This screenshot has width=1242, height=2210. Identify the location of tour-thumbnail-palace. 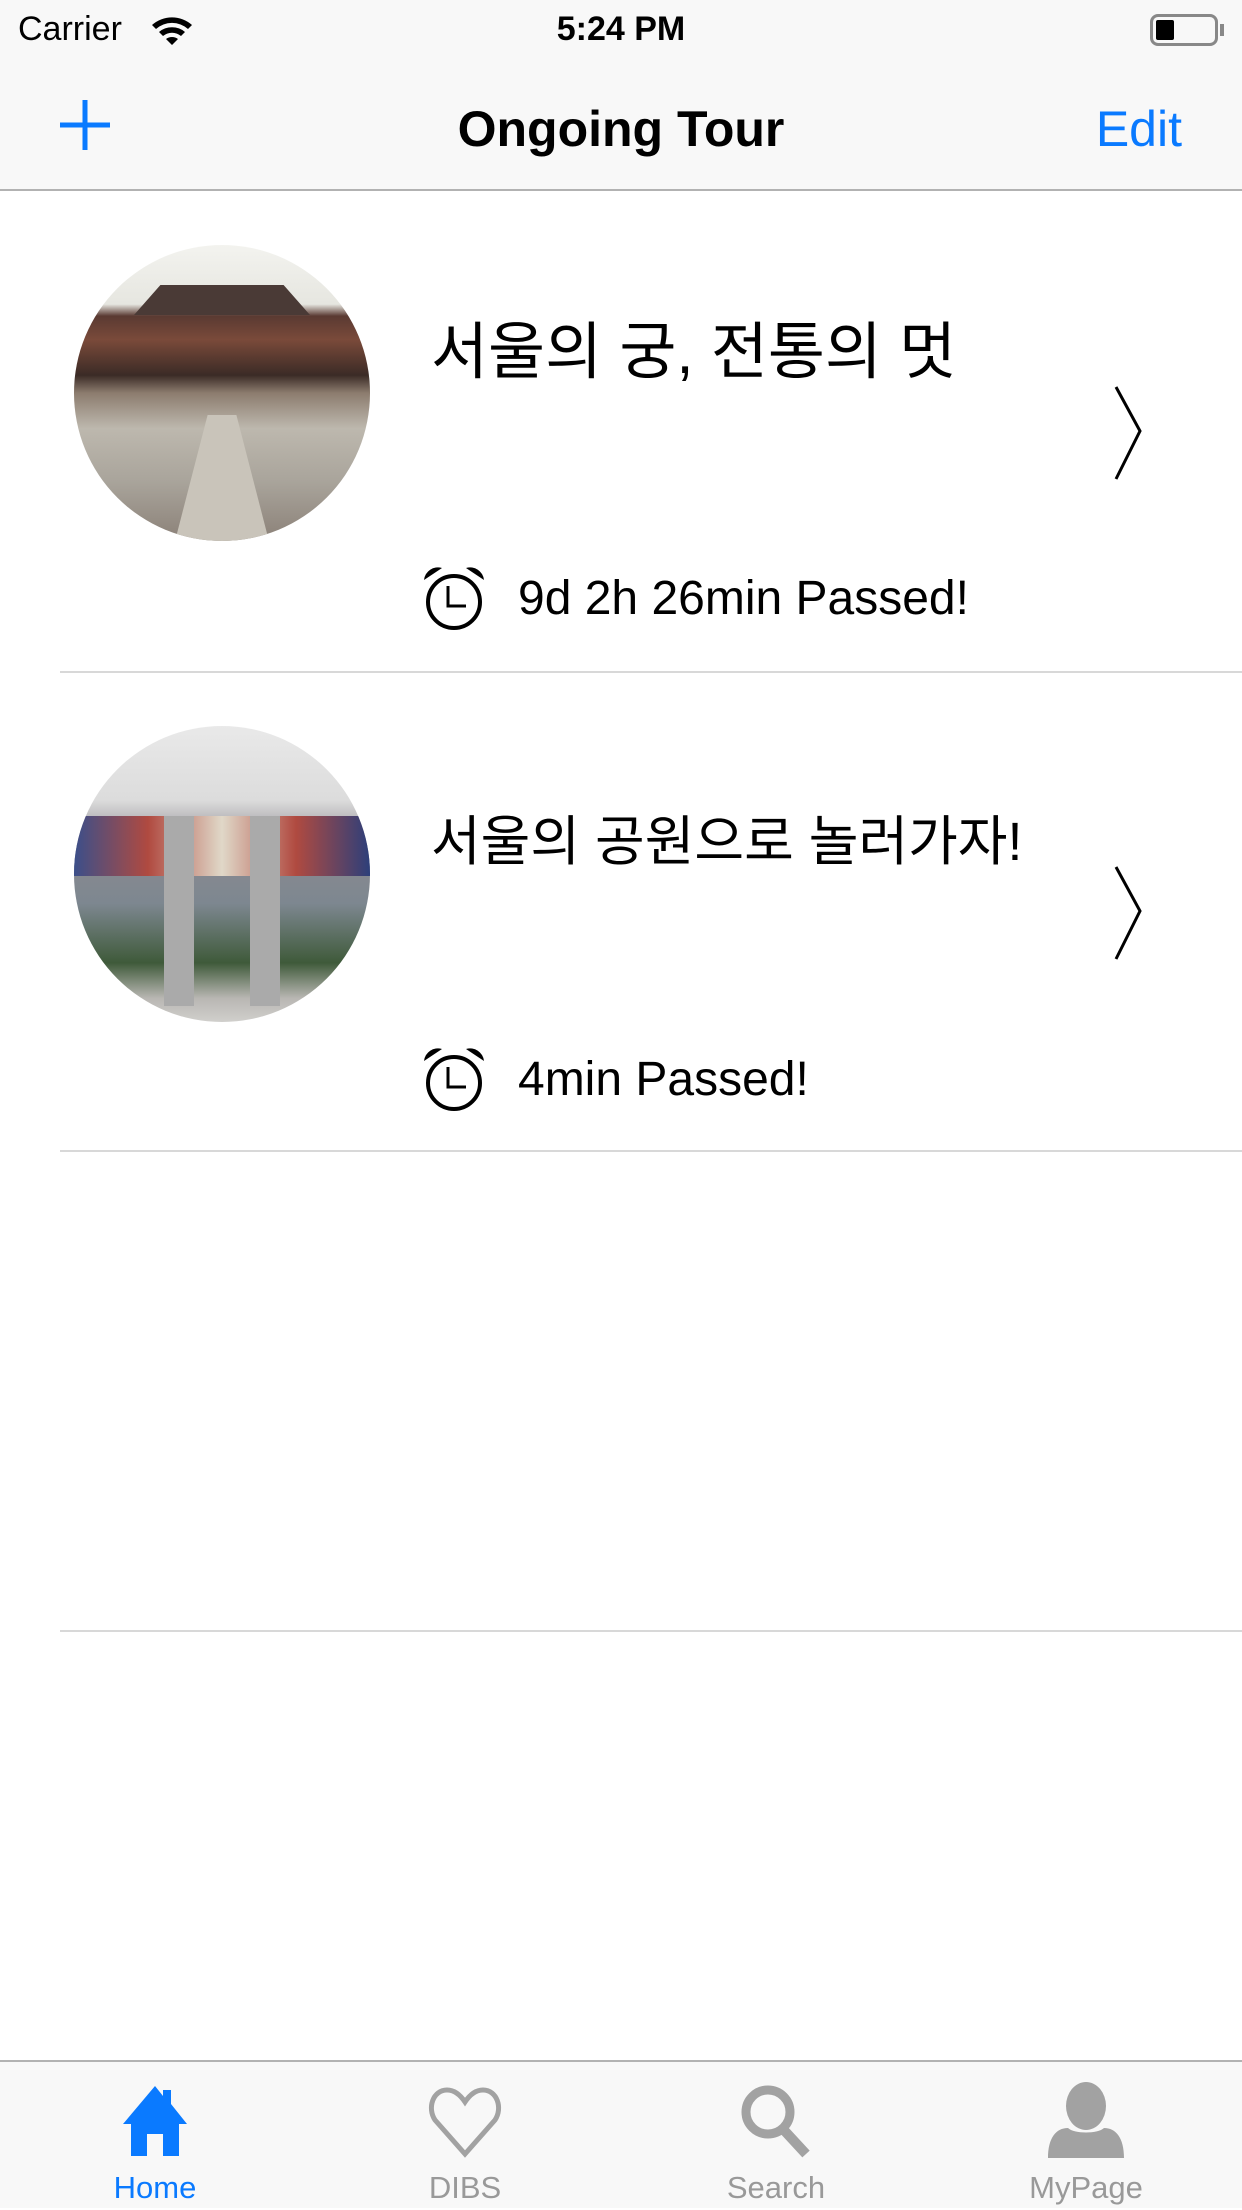
(222, 393).